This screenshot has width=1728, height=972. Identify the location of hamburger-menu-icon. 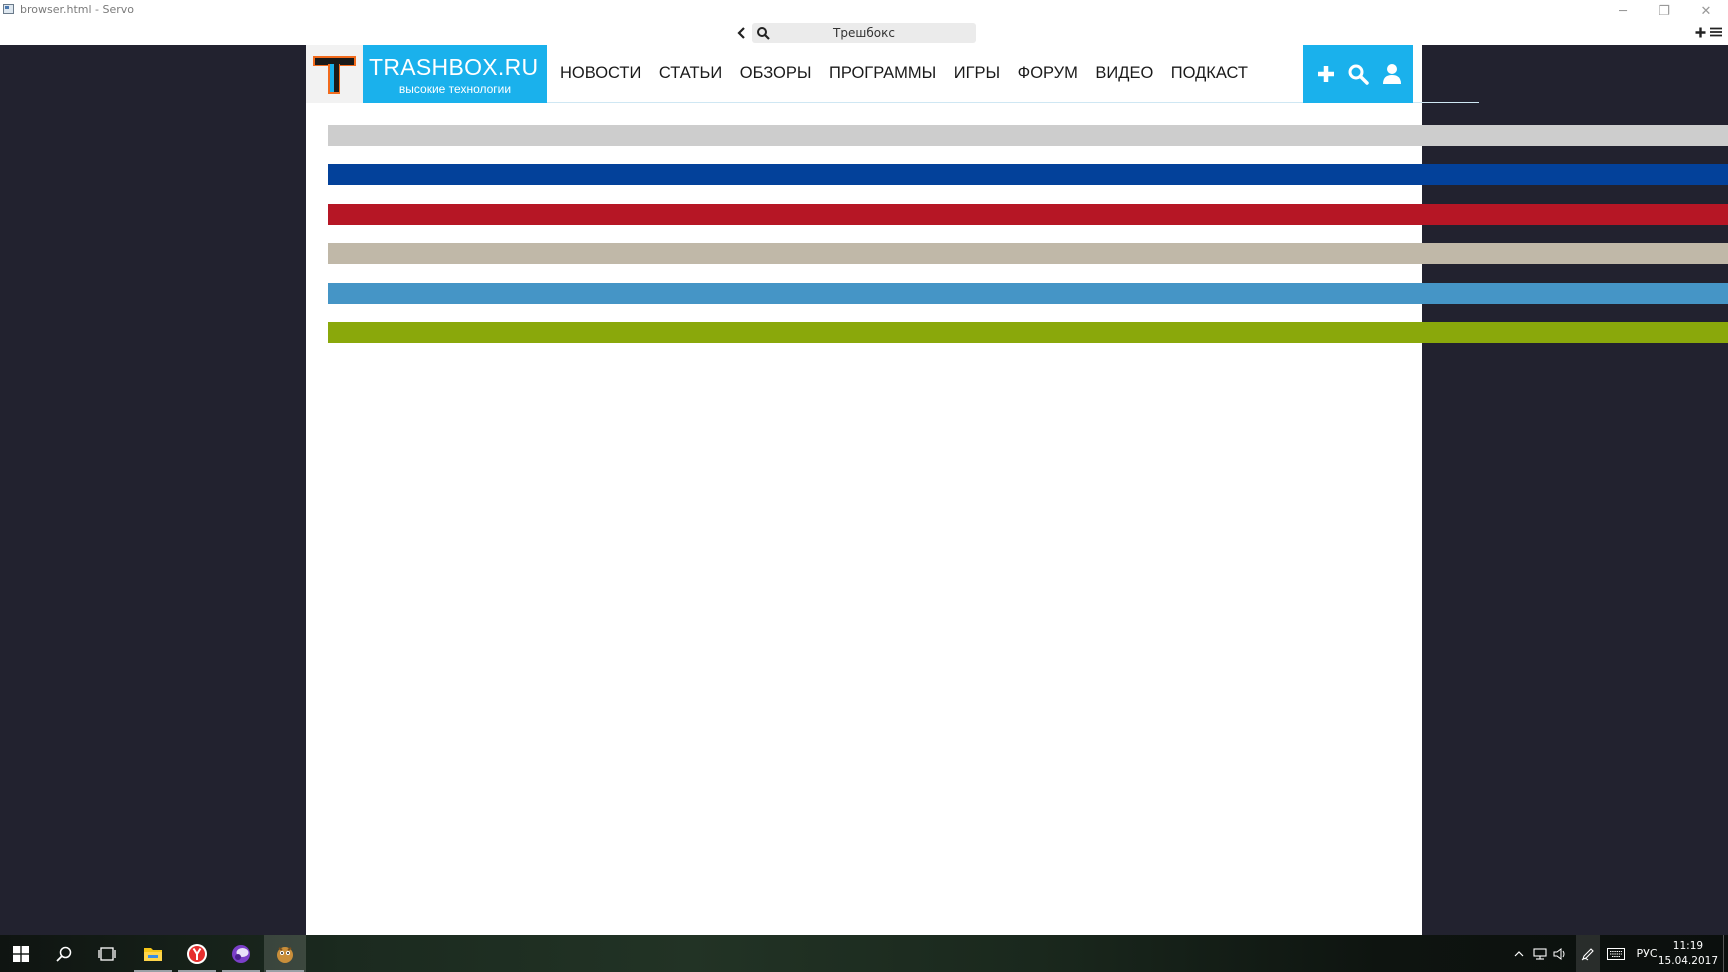
(1716, 32).